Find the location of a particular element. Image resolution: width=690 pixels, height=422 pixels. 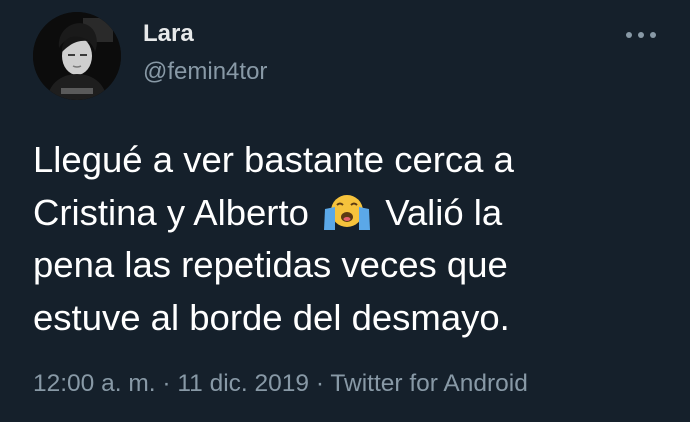

tweet-text-line: pena las repetidas veces que is located at coordinates (270, 264).